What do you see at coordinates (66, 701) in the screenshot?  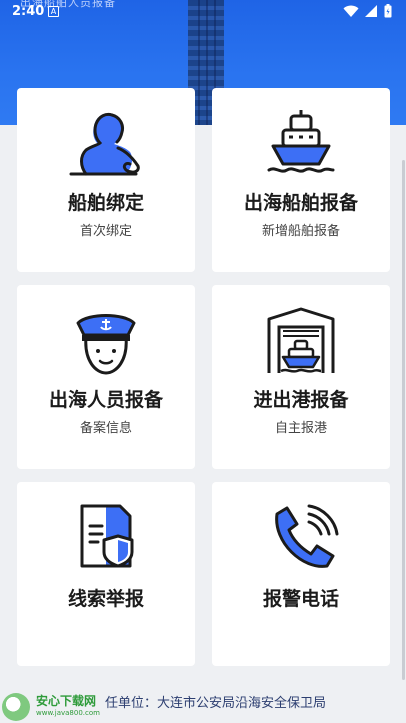 I see `watermark-name: 安心下载网` at bounding box center [66, 701].